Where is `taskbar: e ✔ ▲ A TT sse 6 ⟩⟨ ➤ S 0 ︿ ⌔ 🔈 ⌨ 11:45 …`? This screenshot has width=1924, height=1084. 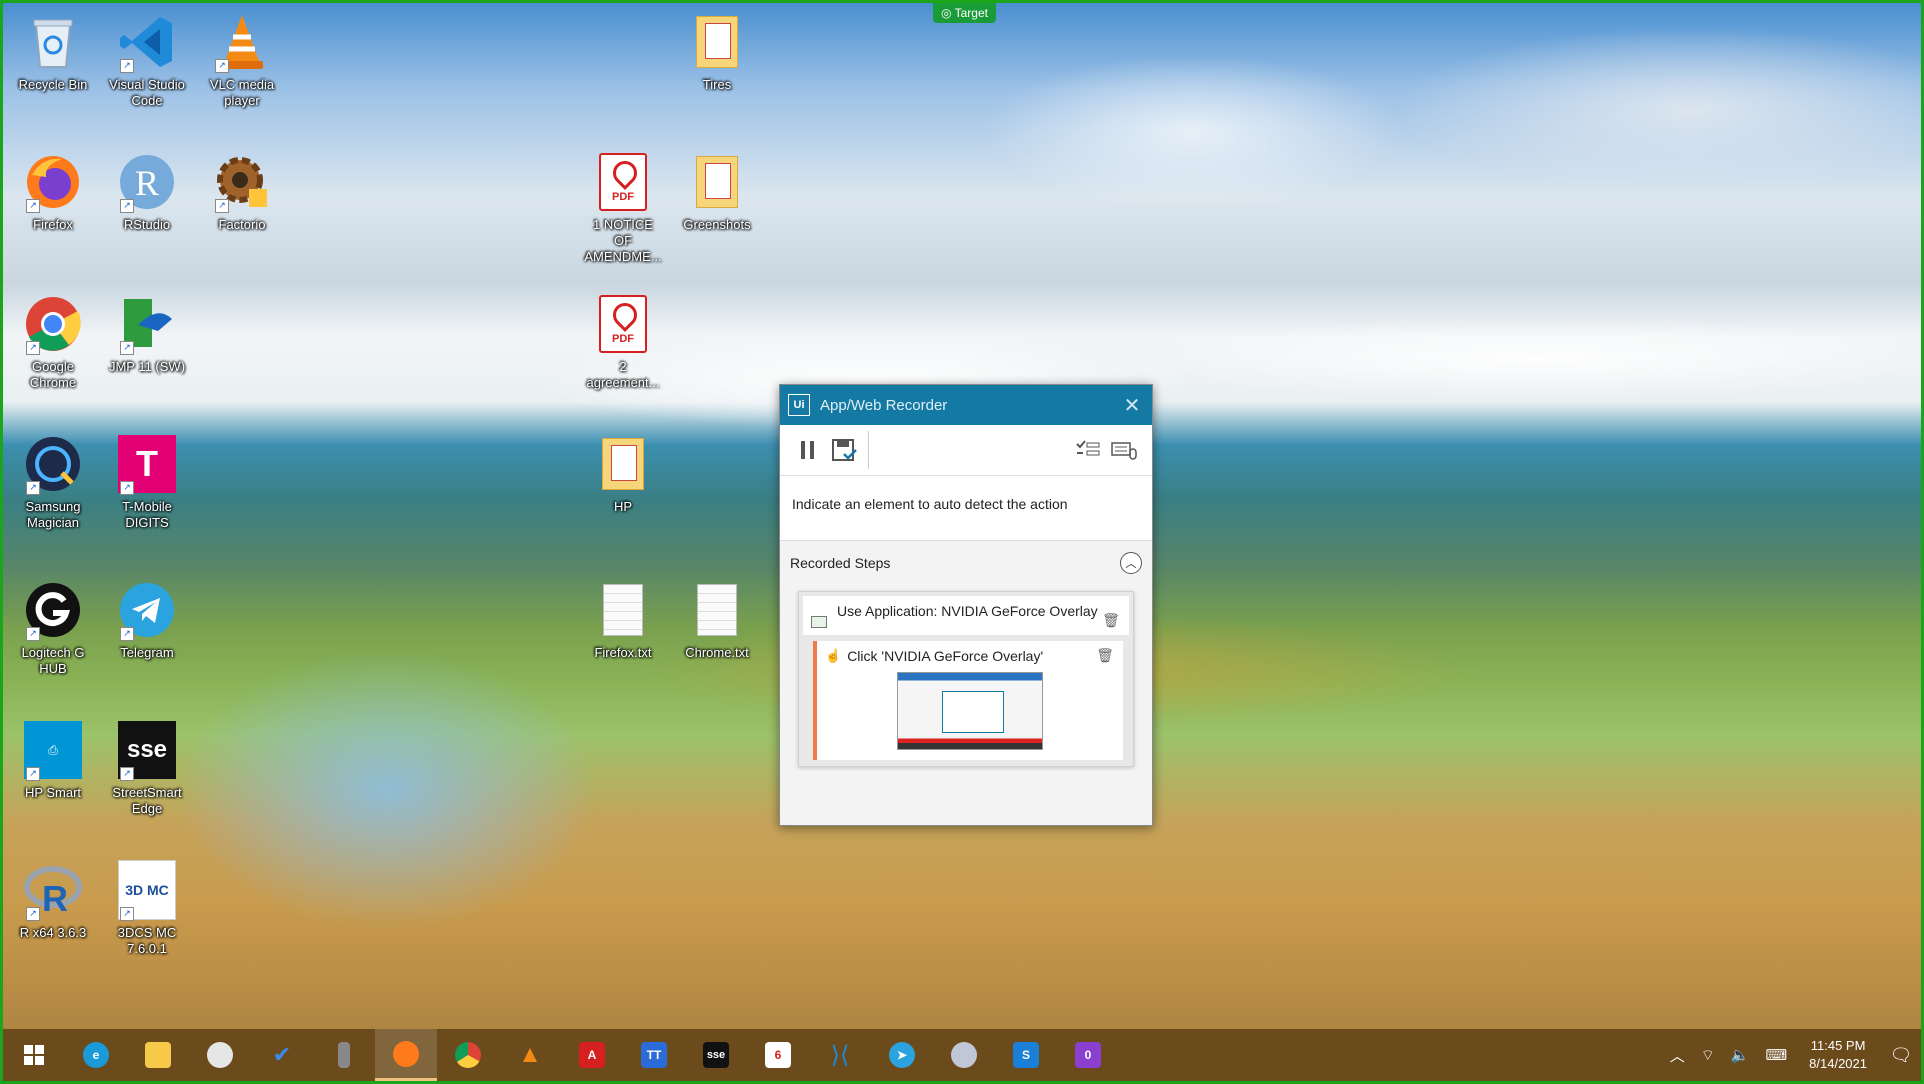
taskbar: e ✔ ▲ A TT sse 6 ⟩⟨ ➤ S 0 ︿ ⌔ 🔈 ⌨ 11:45 … is located at coordinates (962, 1055).